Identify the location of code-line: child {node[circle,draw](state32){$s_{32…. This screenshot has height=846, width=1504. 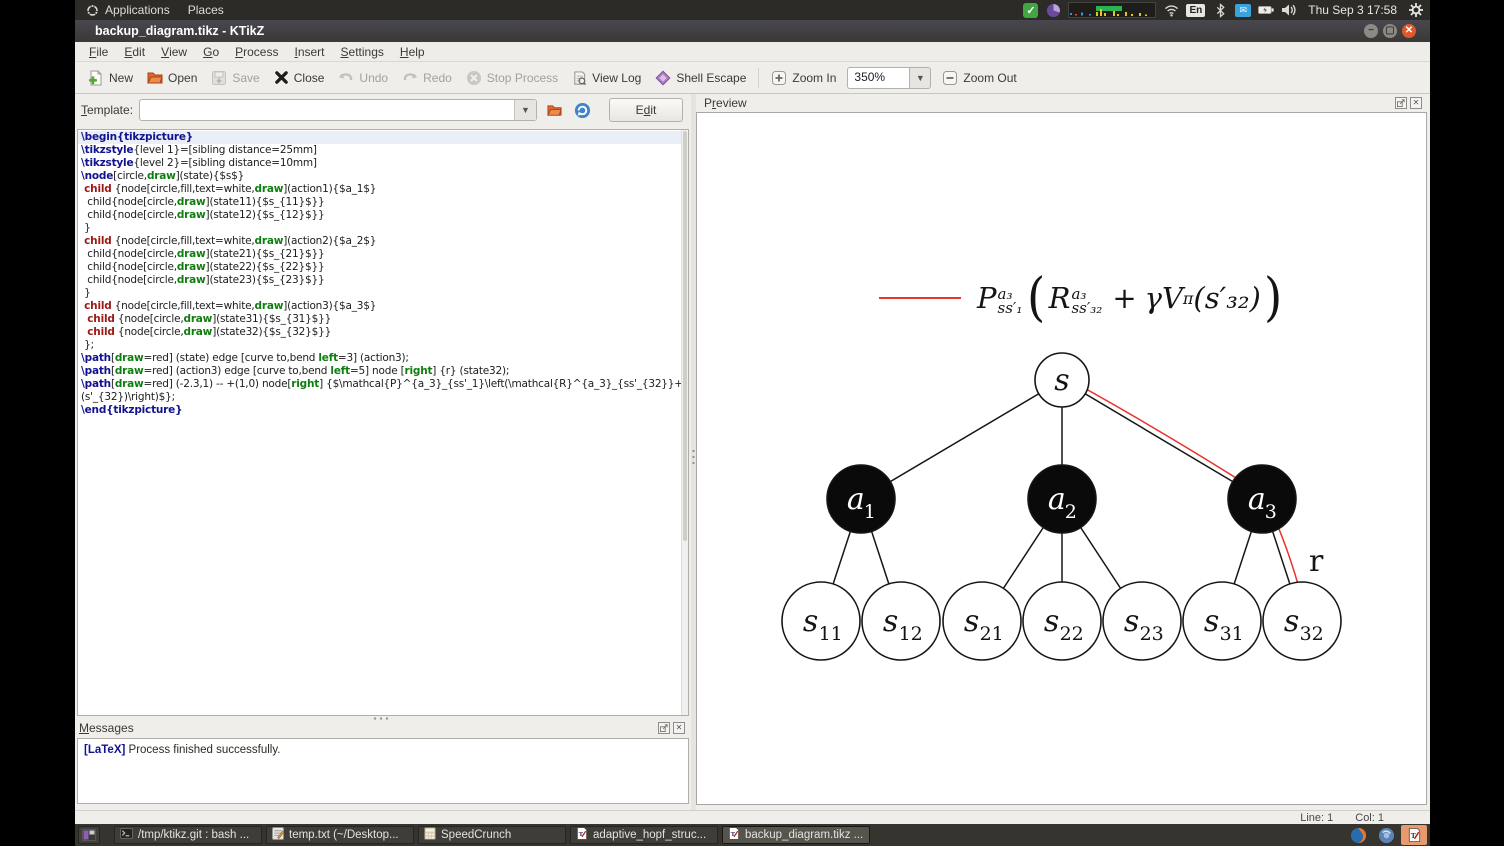
(209, 332).